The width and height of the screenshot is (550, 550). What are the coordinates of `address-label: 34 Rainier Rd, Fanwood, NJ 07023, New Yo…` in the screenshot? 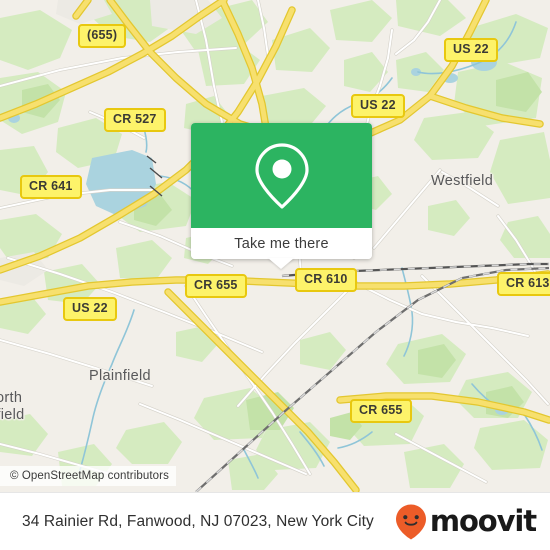 It's located at (198, 521).